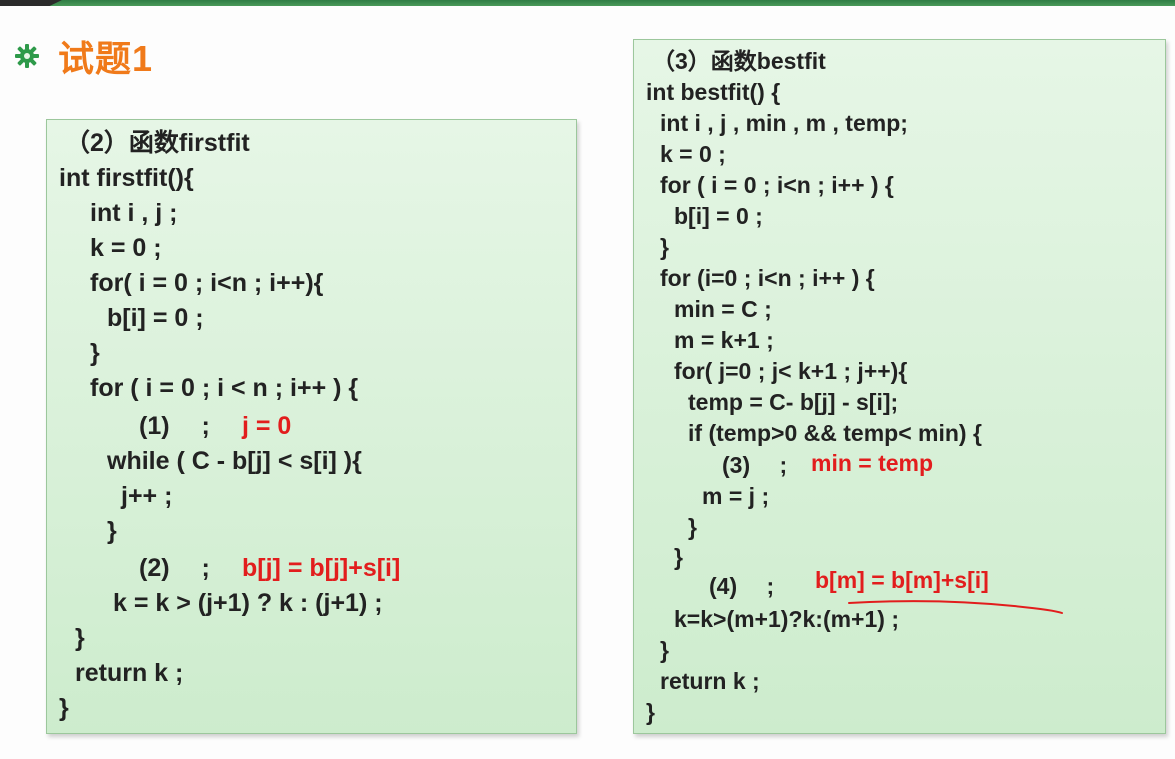 The image size is (1175, 759). I want to click on slide-title: 试题1, so click(106, 58).